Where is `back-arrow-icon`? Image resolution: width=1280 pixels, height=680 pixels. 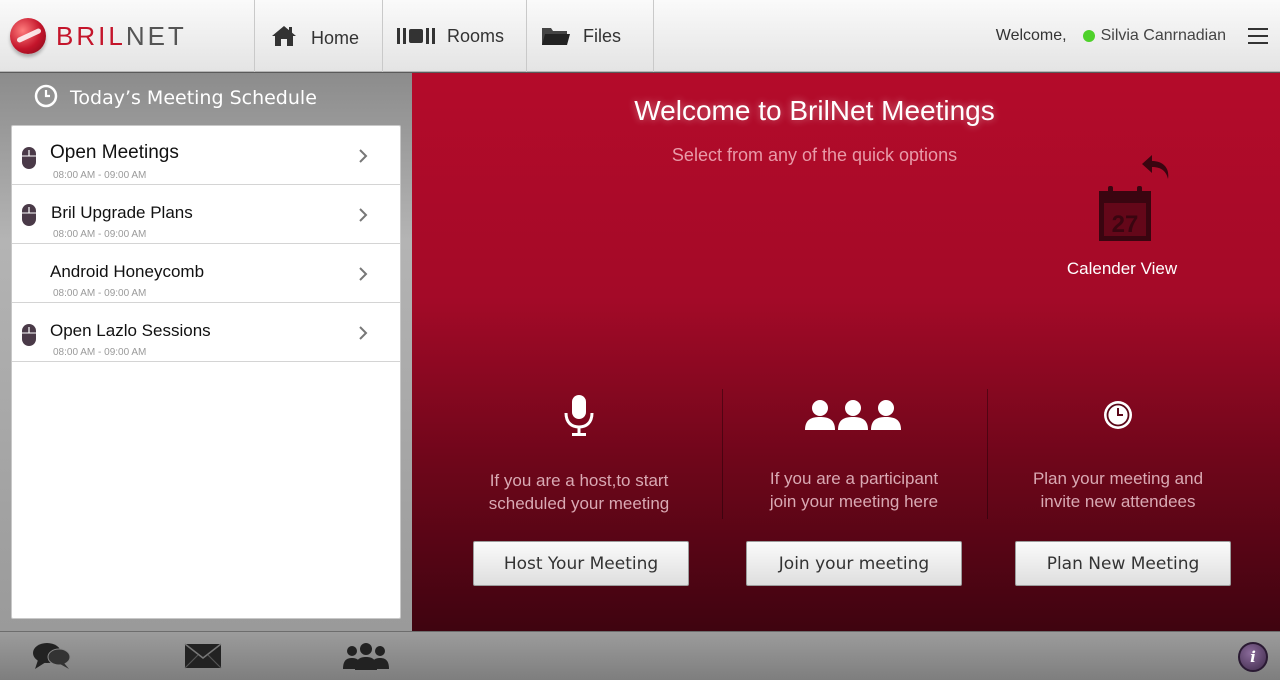 back-arrow-icon is located at coordinates (1155, 167).